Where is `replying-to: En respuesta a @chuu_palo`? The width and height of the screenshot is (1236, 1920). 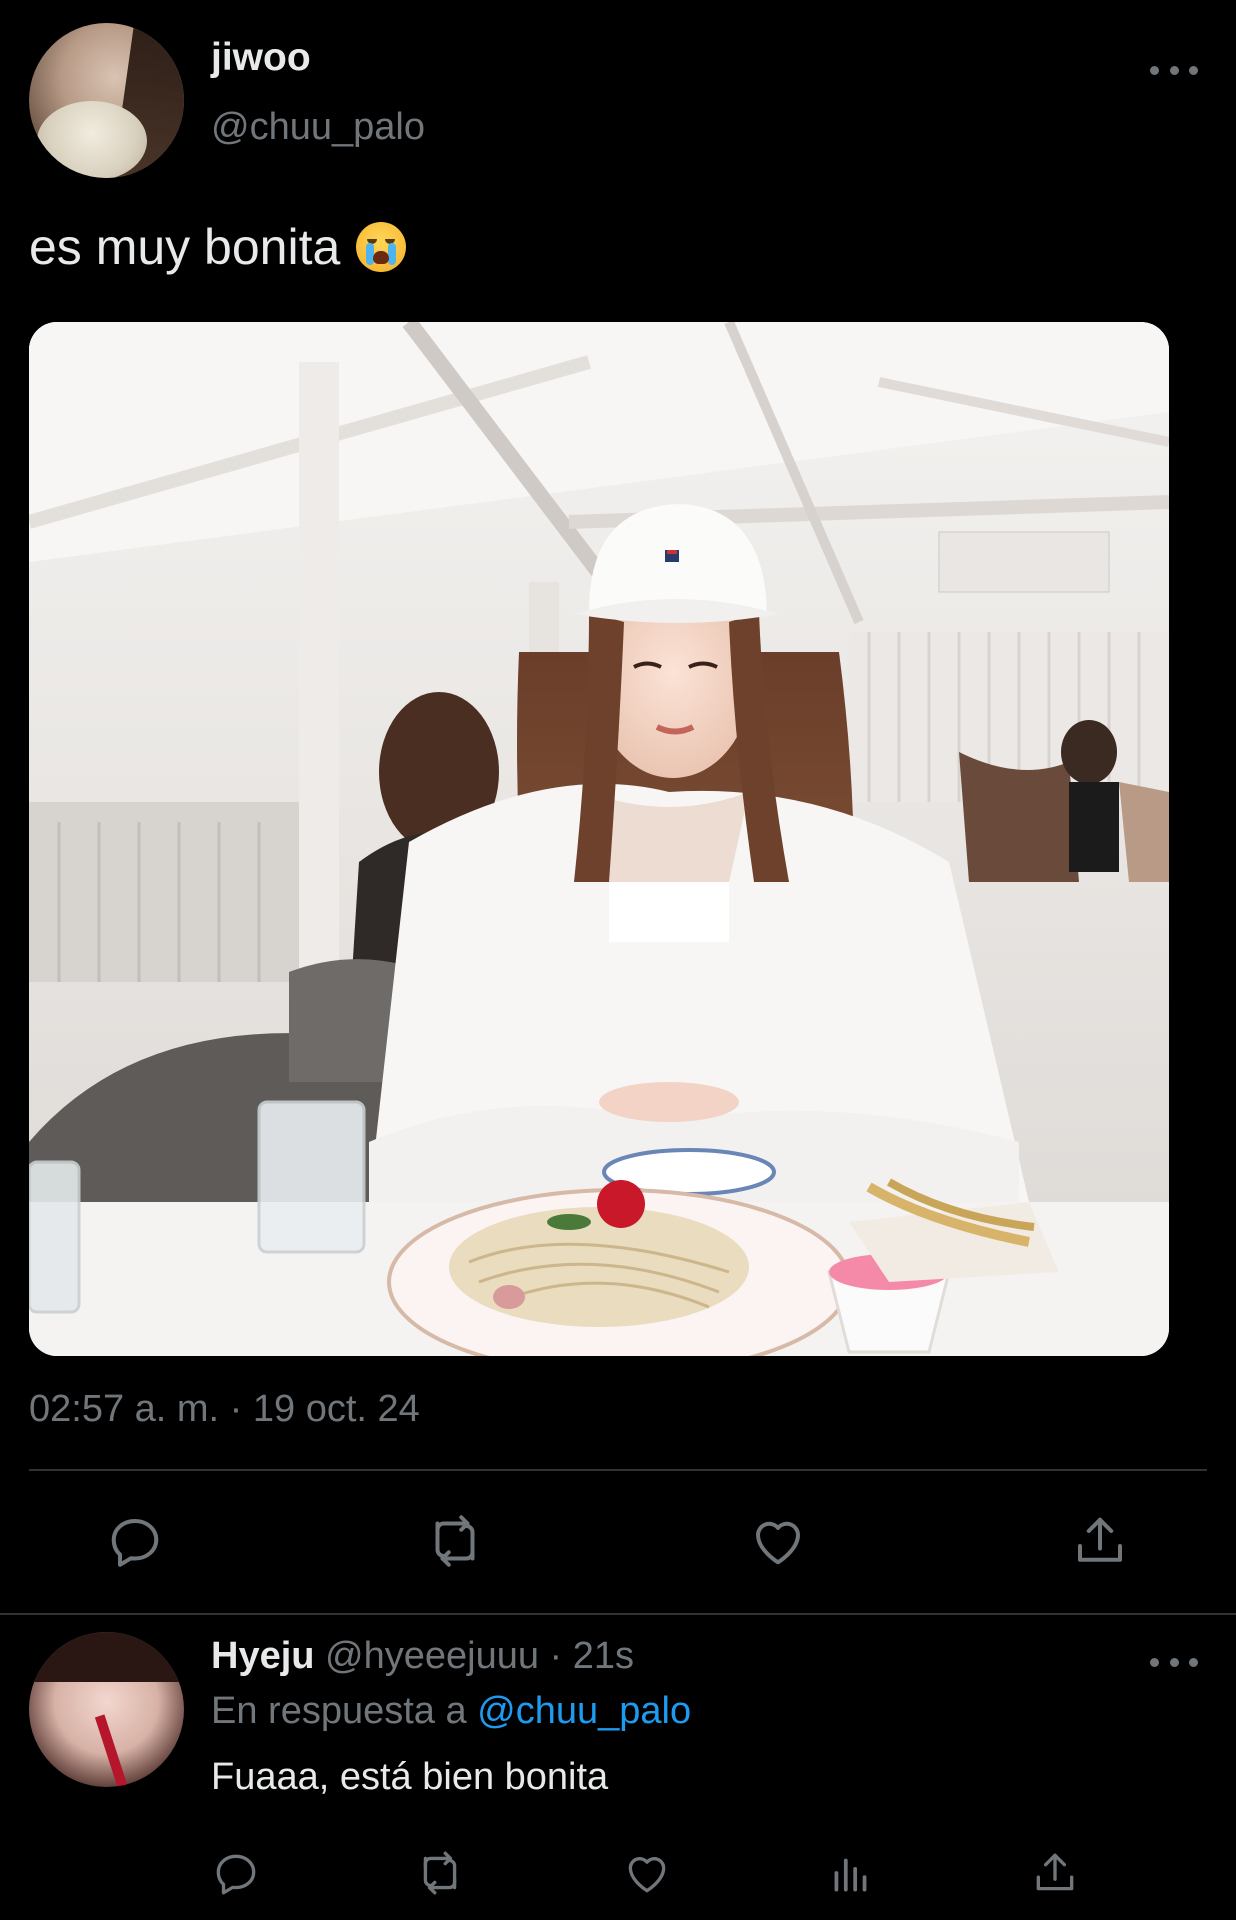 replying-to: En respuesta a @chuu_palo is located at coordinates (451, 1711).